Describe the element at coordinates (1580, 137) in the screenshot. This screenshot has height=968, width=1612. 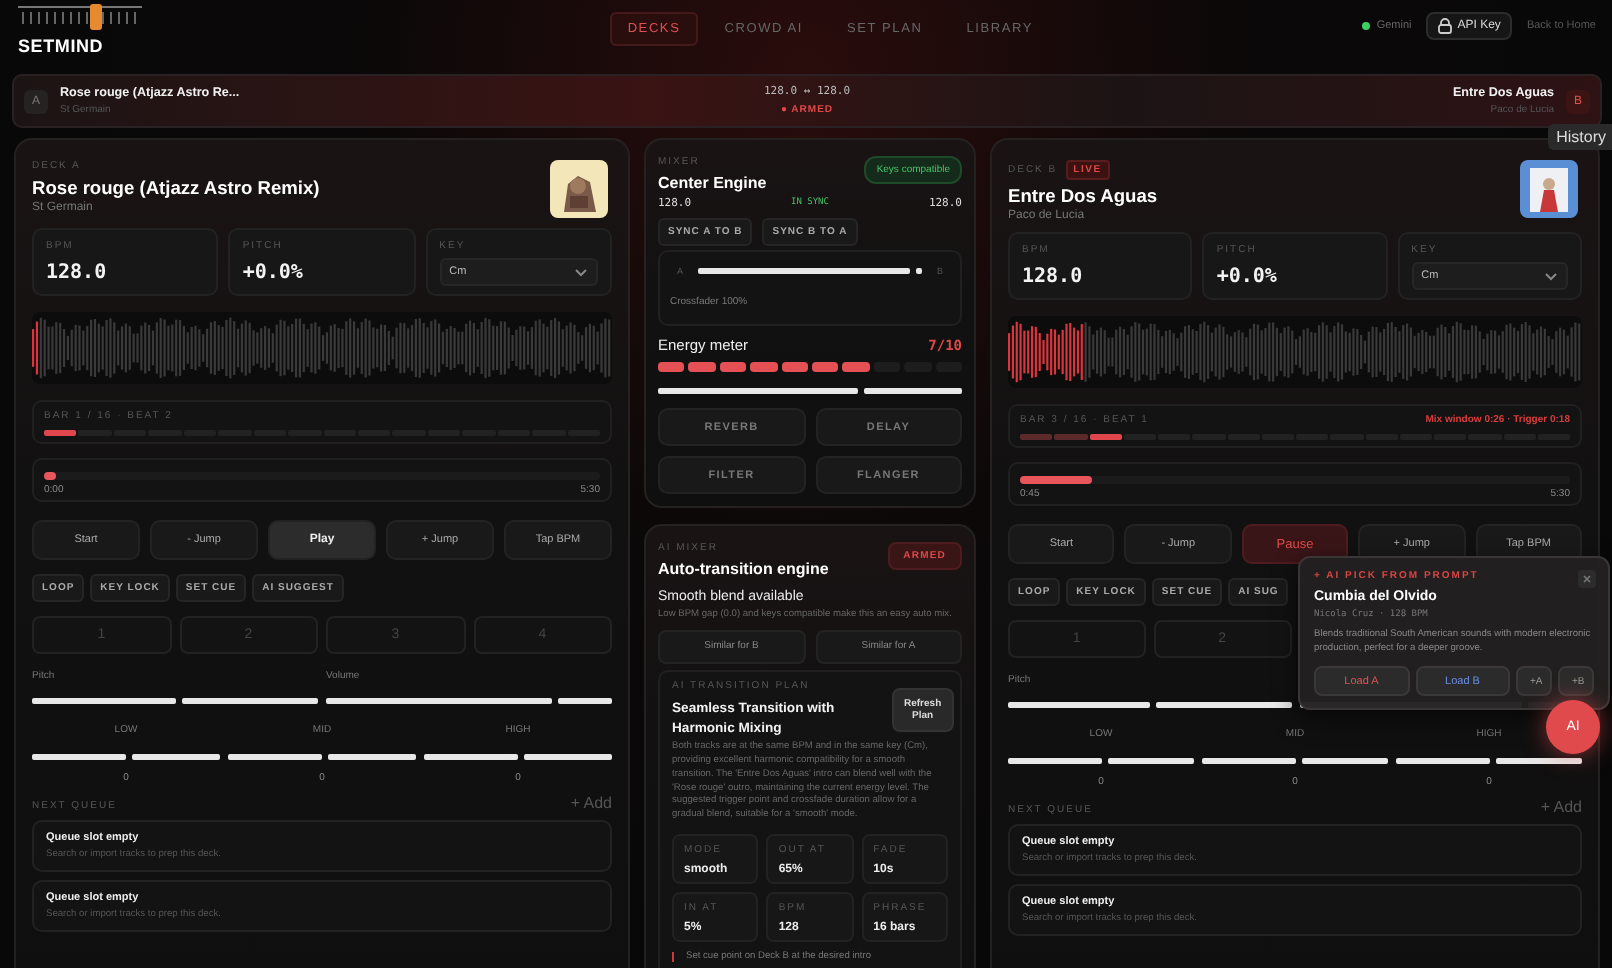
I see `history-tab: History` at that location.